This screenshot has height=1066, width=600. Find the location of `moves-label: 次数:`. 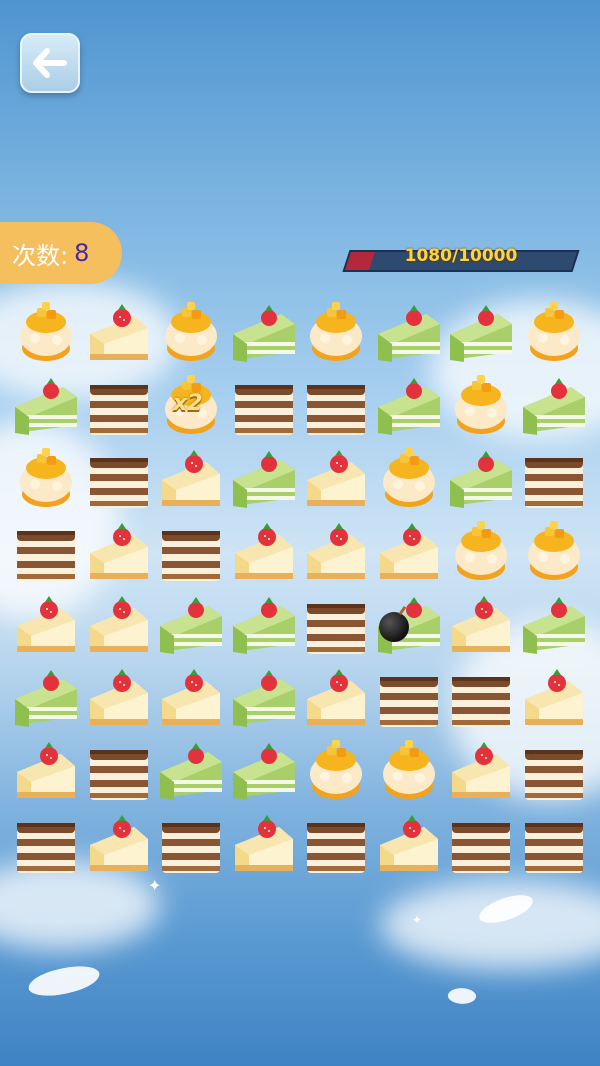

moves-label: 次数: is located at coordinates (40, 255).